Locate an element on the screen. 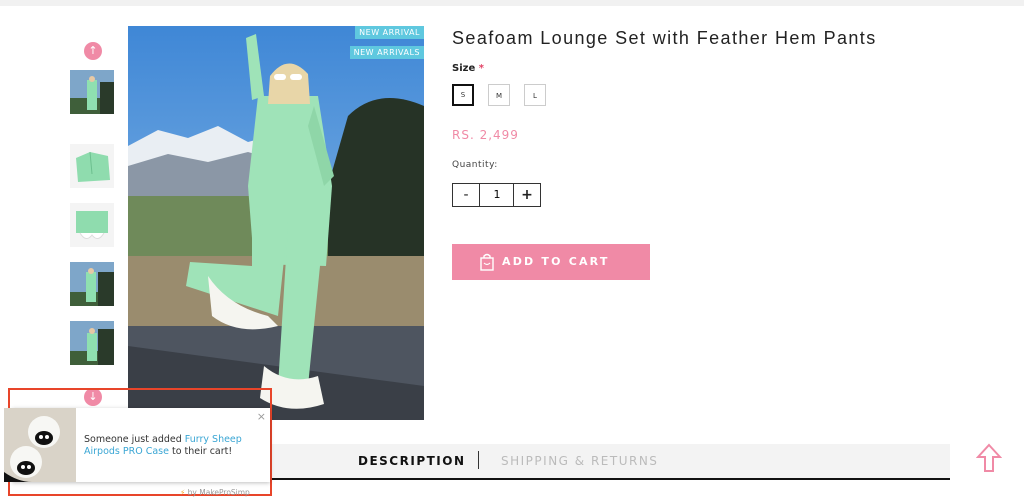 This screenshot has width=1024, height=504. quantity-input is located at coordinates (497, 195).